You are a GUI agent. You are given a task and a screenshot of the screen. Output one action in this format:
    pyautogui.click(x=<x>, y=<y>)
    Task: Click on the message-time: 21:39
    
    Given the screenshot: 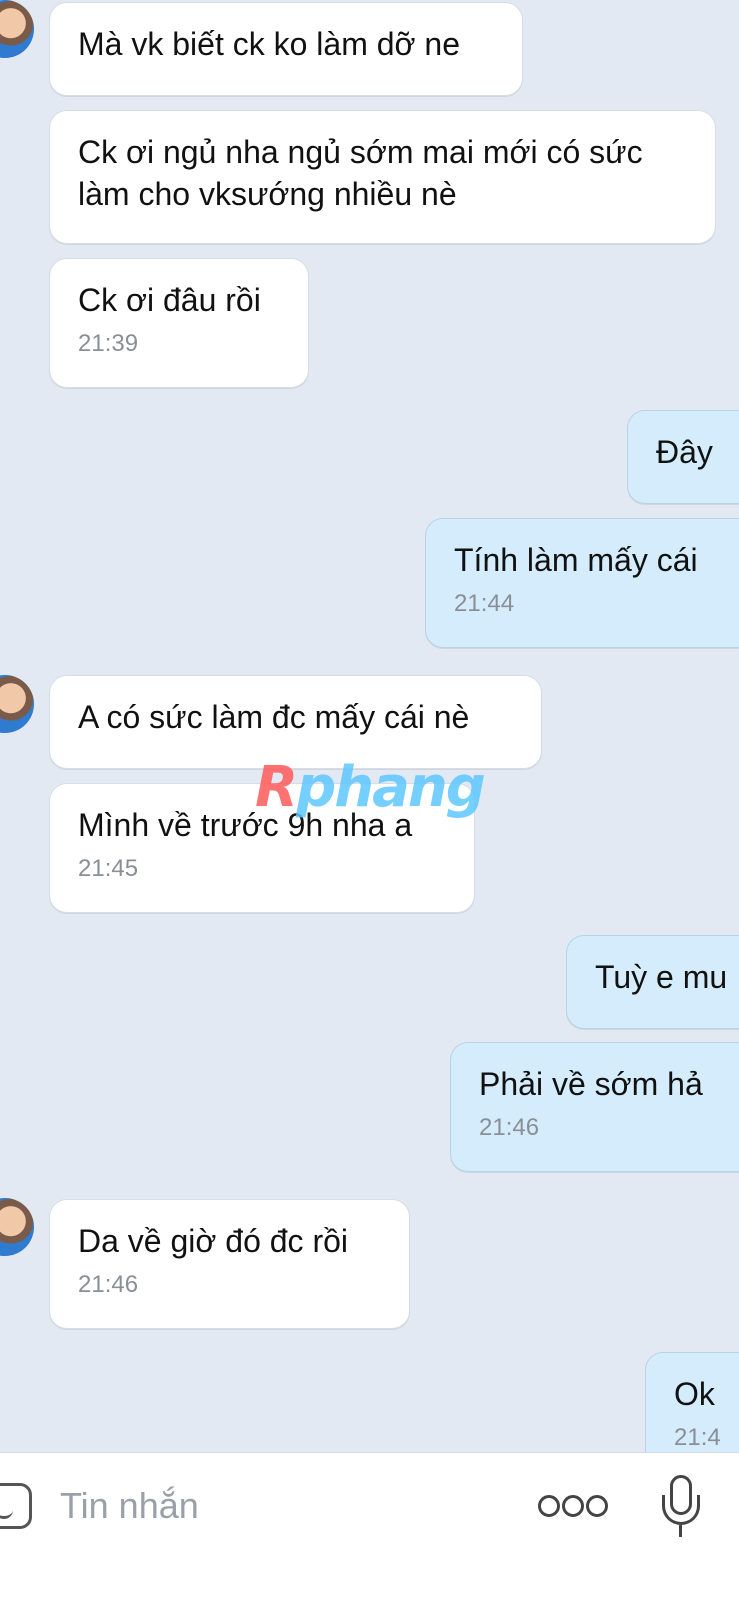 What is the action you would take?
    pyautogui.click(x=108, y=343)
    